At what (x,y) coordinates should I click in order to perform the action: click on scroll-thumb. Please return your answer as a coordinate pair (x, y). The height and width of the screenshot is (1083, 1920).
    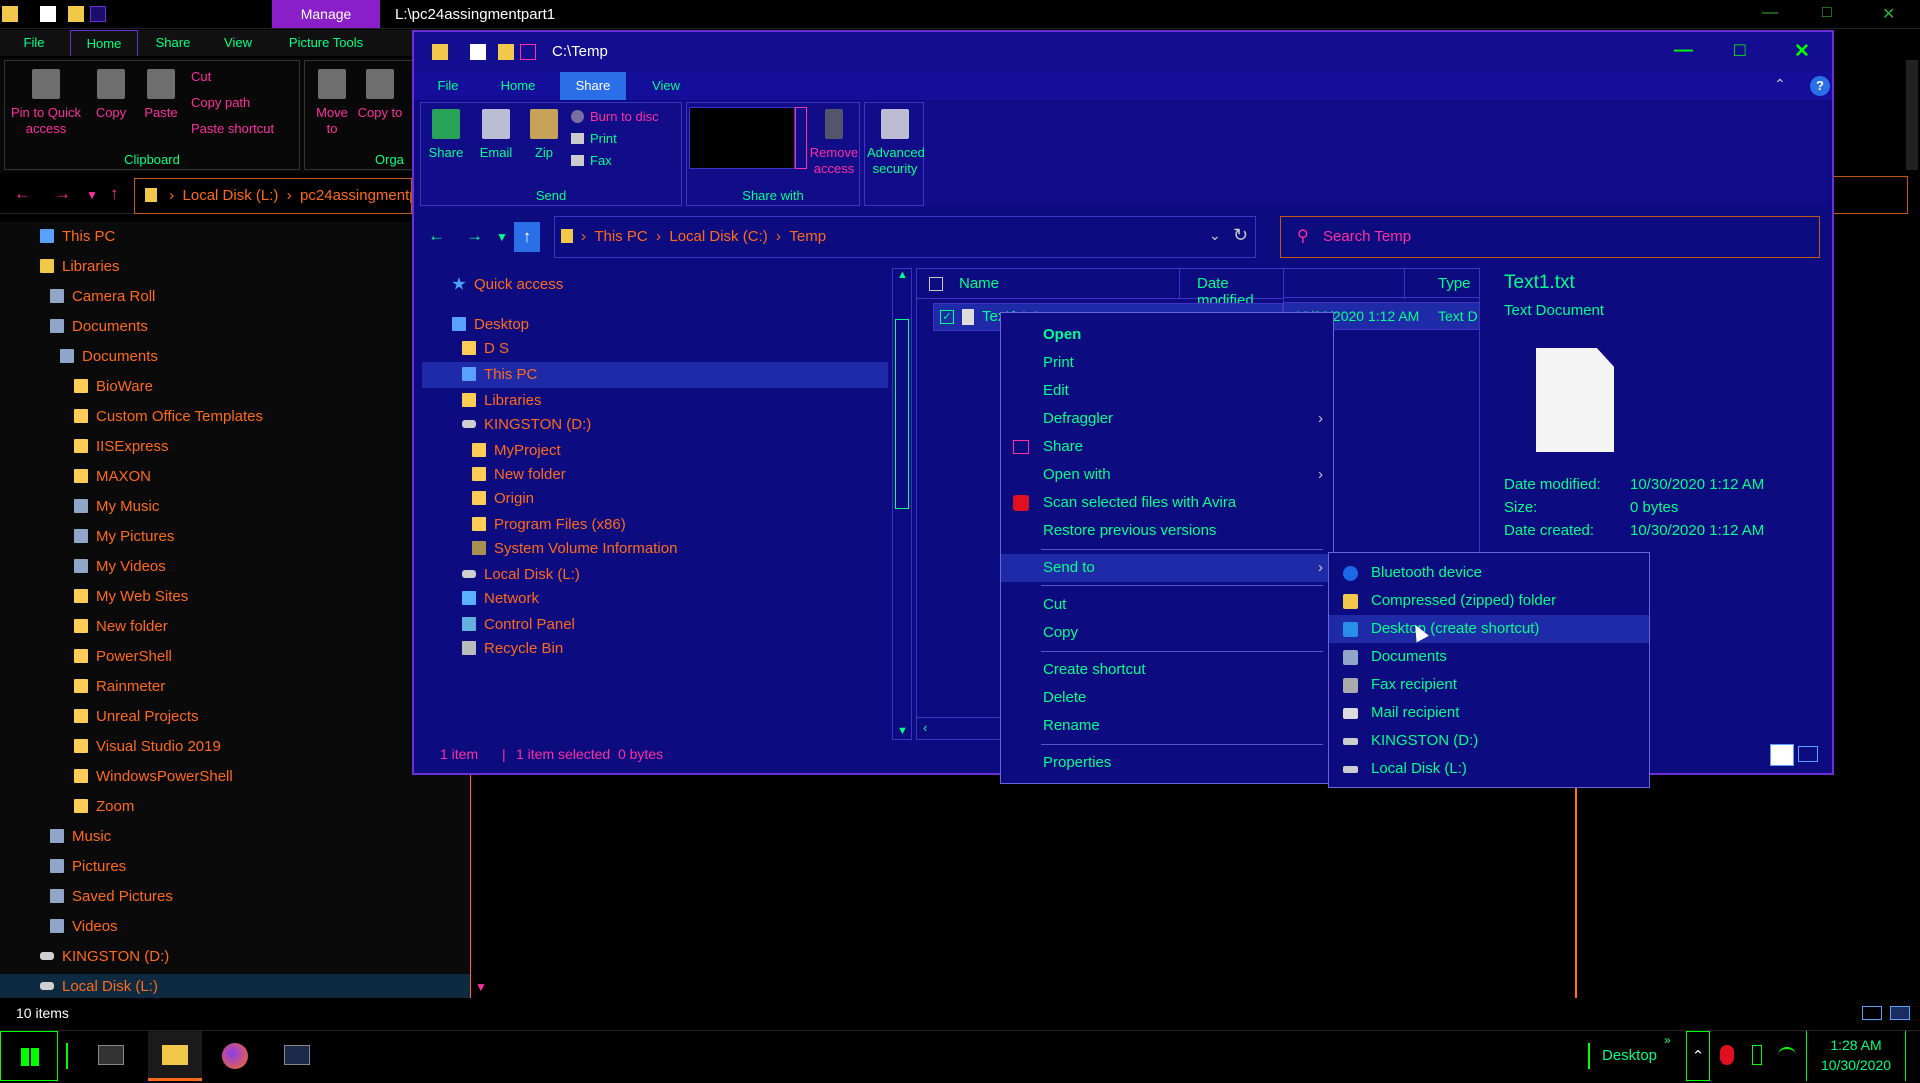
    Looking at the image, I should click on (902, 414).